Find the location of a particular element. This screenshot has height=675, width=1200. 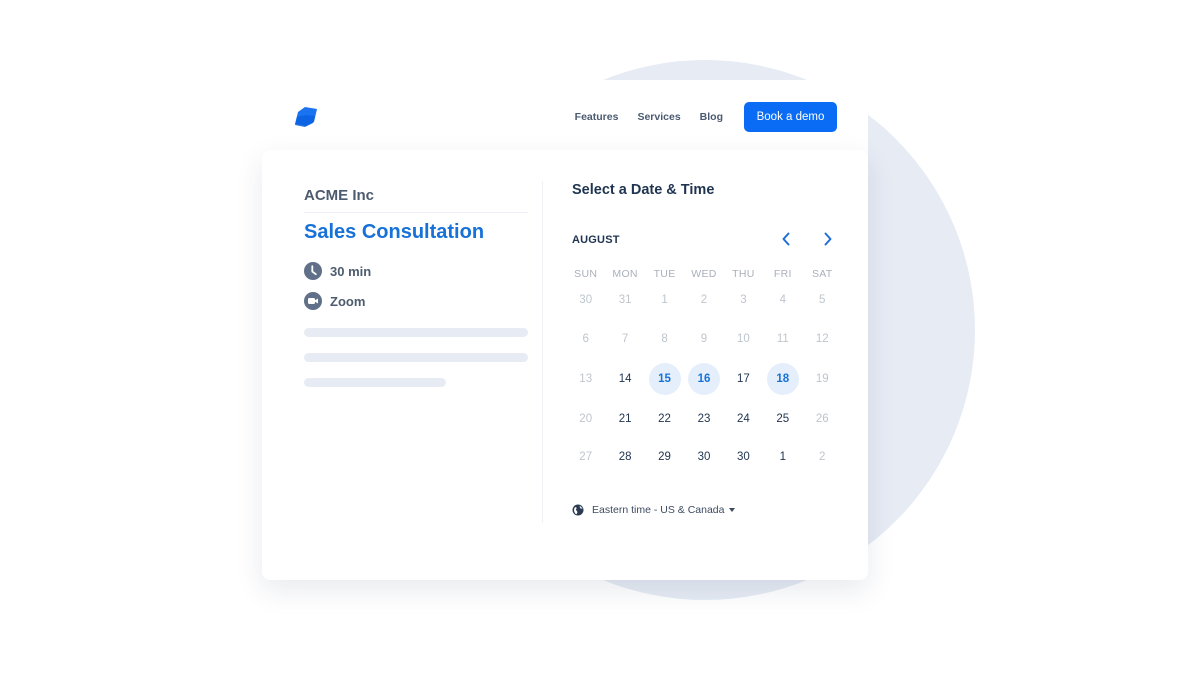

calendar-day-unavailable: 19 is located at coordinates (822, 379).